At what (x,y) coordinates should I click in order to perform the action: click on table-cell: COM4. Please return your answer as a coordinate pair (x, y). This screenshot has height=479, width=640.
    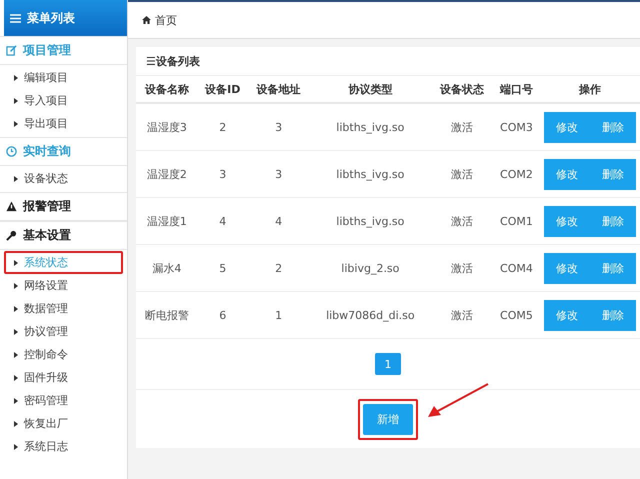
    Looking at the image, I should click on (516, 268).